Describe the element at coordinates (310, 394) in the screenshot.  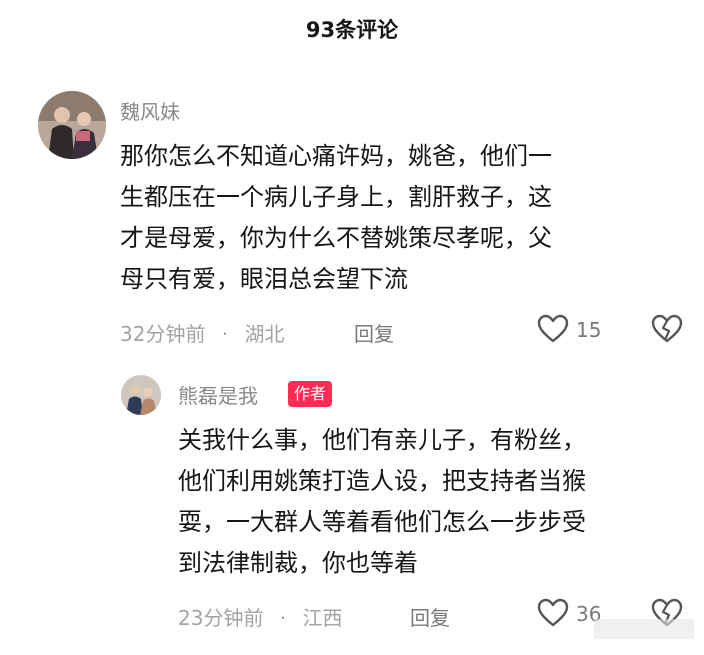
I see `author-badge: 作者` at that location.